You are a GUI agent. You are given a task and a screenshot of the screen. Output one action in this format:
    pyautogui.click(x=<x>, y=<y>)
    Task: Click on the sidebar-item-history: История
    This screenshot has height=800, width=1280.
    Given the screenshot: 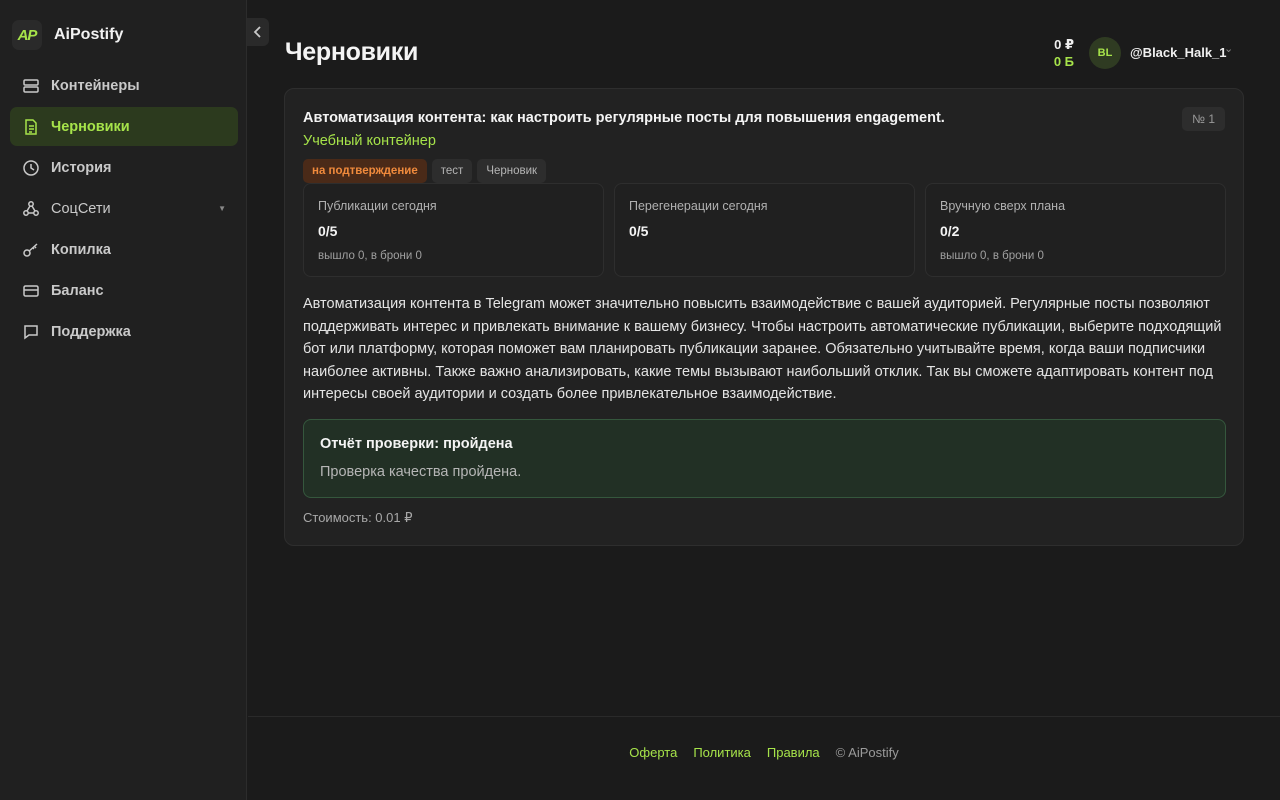 What is the action you would take?
    pyautogui.click(x=124, y=167)
    